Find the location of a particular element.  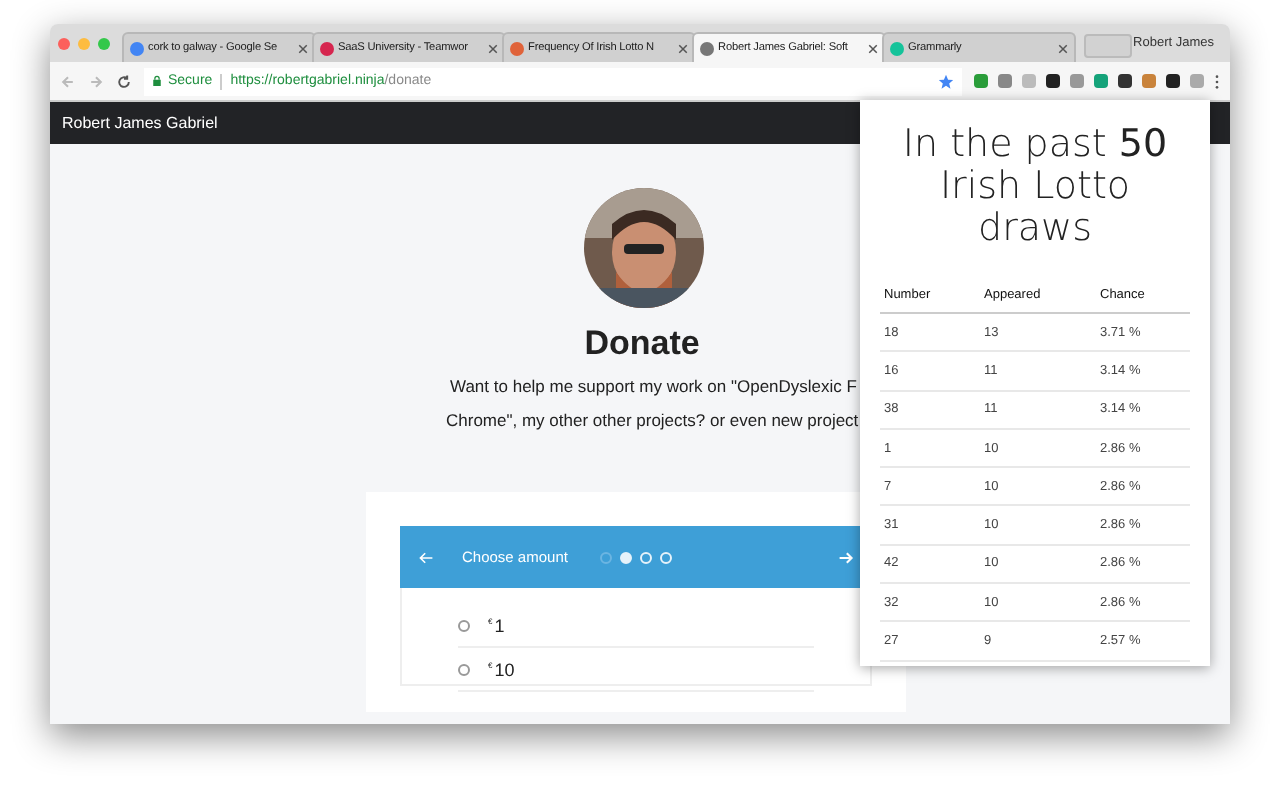

lock-icon is located at coordinates (157, 81).